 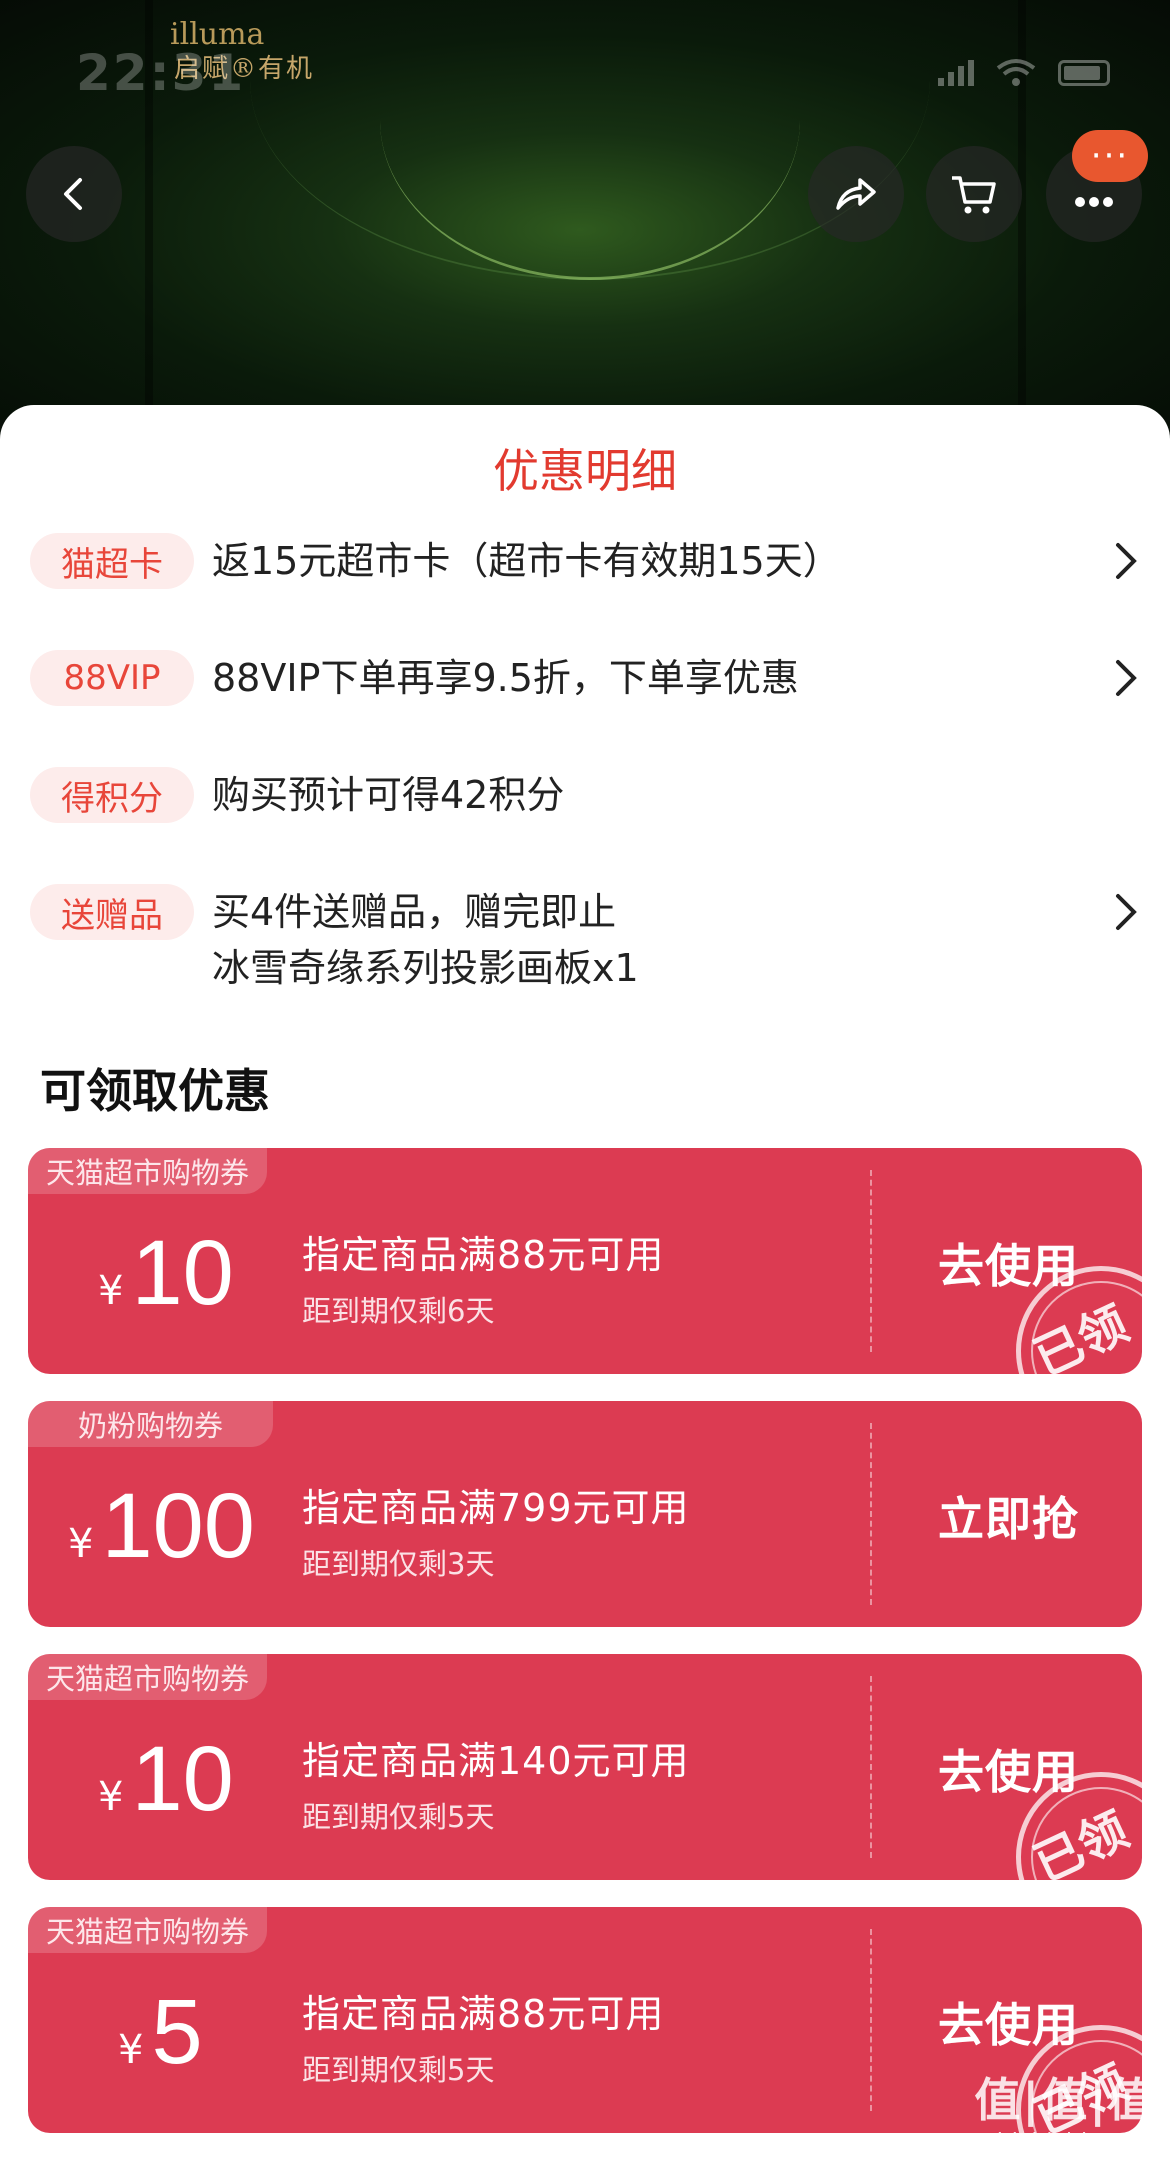 I want to click on coupon-card: 天猫超市购物券 ¥ 10 指定商品满88元可用 距到期仅剩6天 去使用 已领, so click(x=585, y=1261).